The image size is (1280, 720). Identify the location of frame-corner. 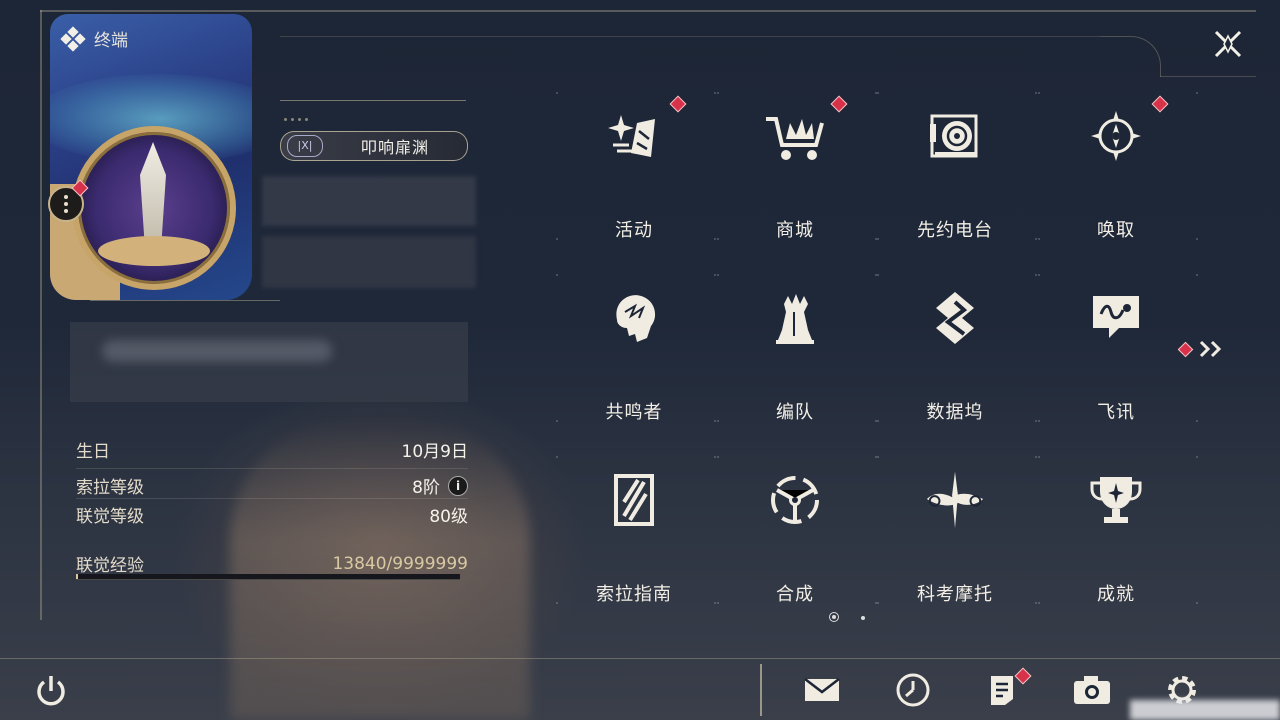
(1130, 56).